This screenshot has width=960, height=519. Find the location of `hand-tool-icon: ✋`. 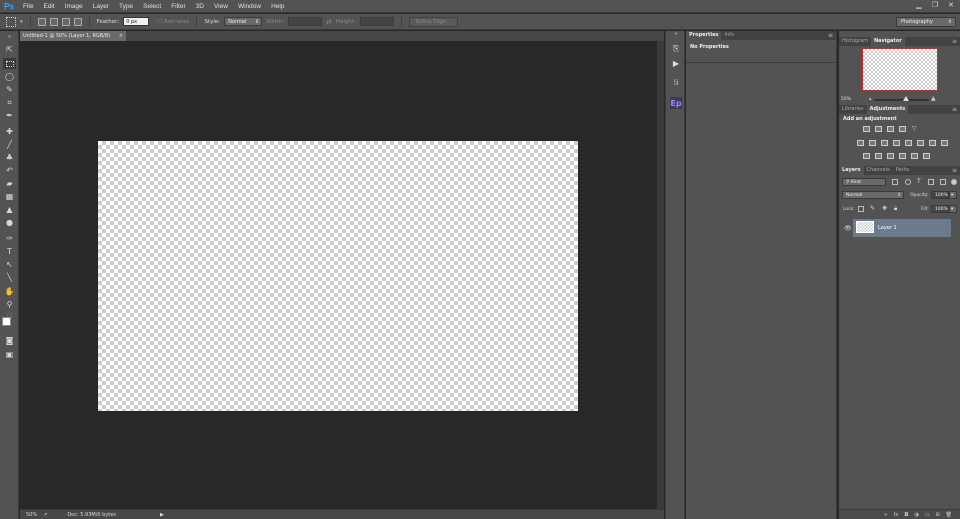

hand-tool-icon: ✋ is located at coordinates (9, 291).